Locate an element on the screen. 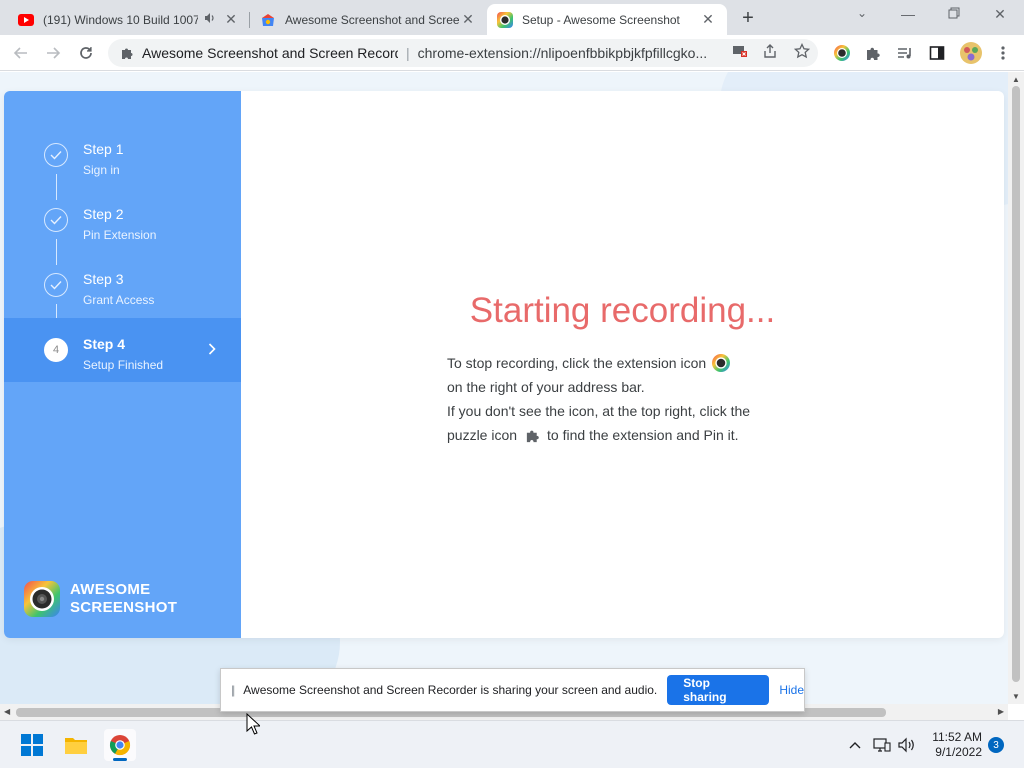 This screenshot has width=1024, height=768. logo-line-2: SCREENSHOT is located at coordinates (124, 607).